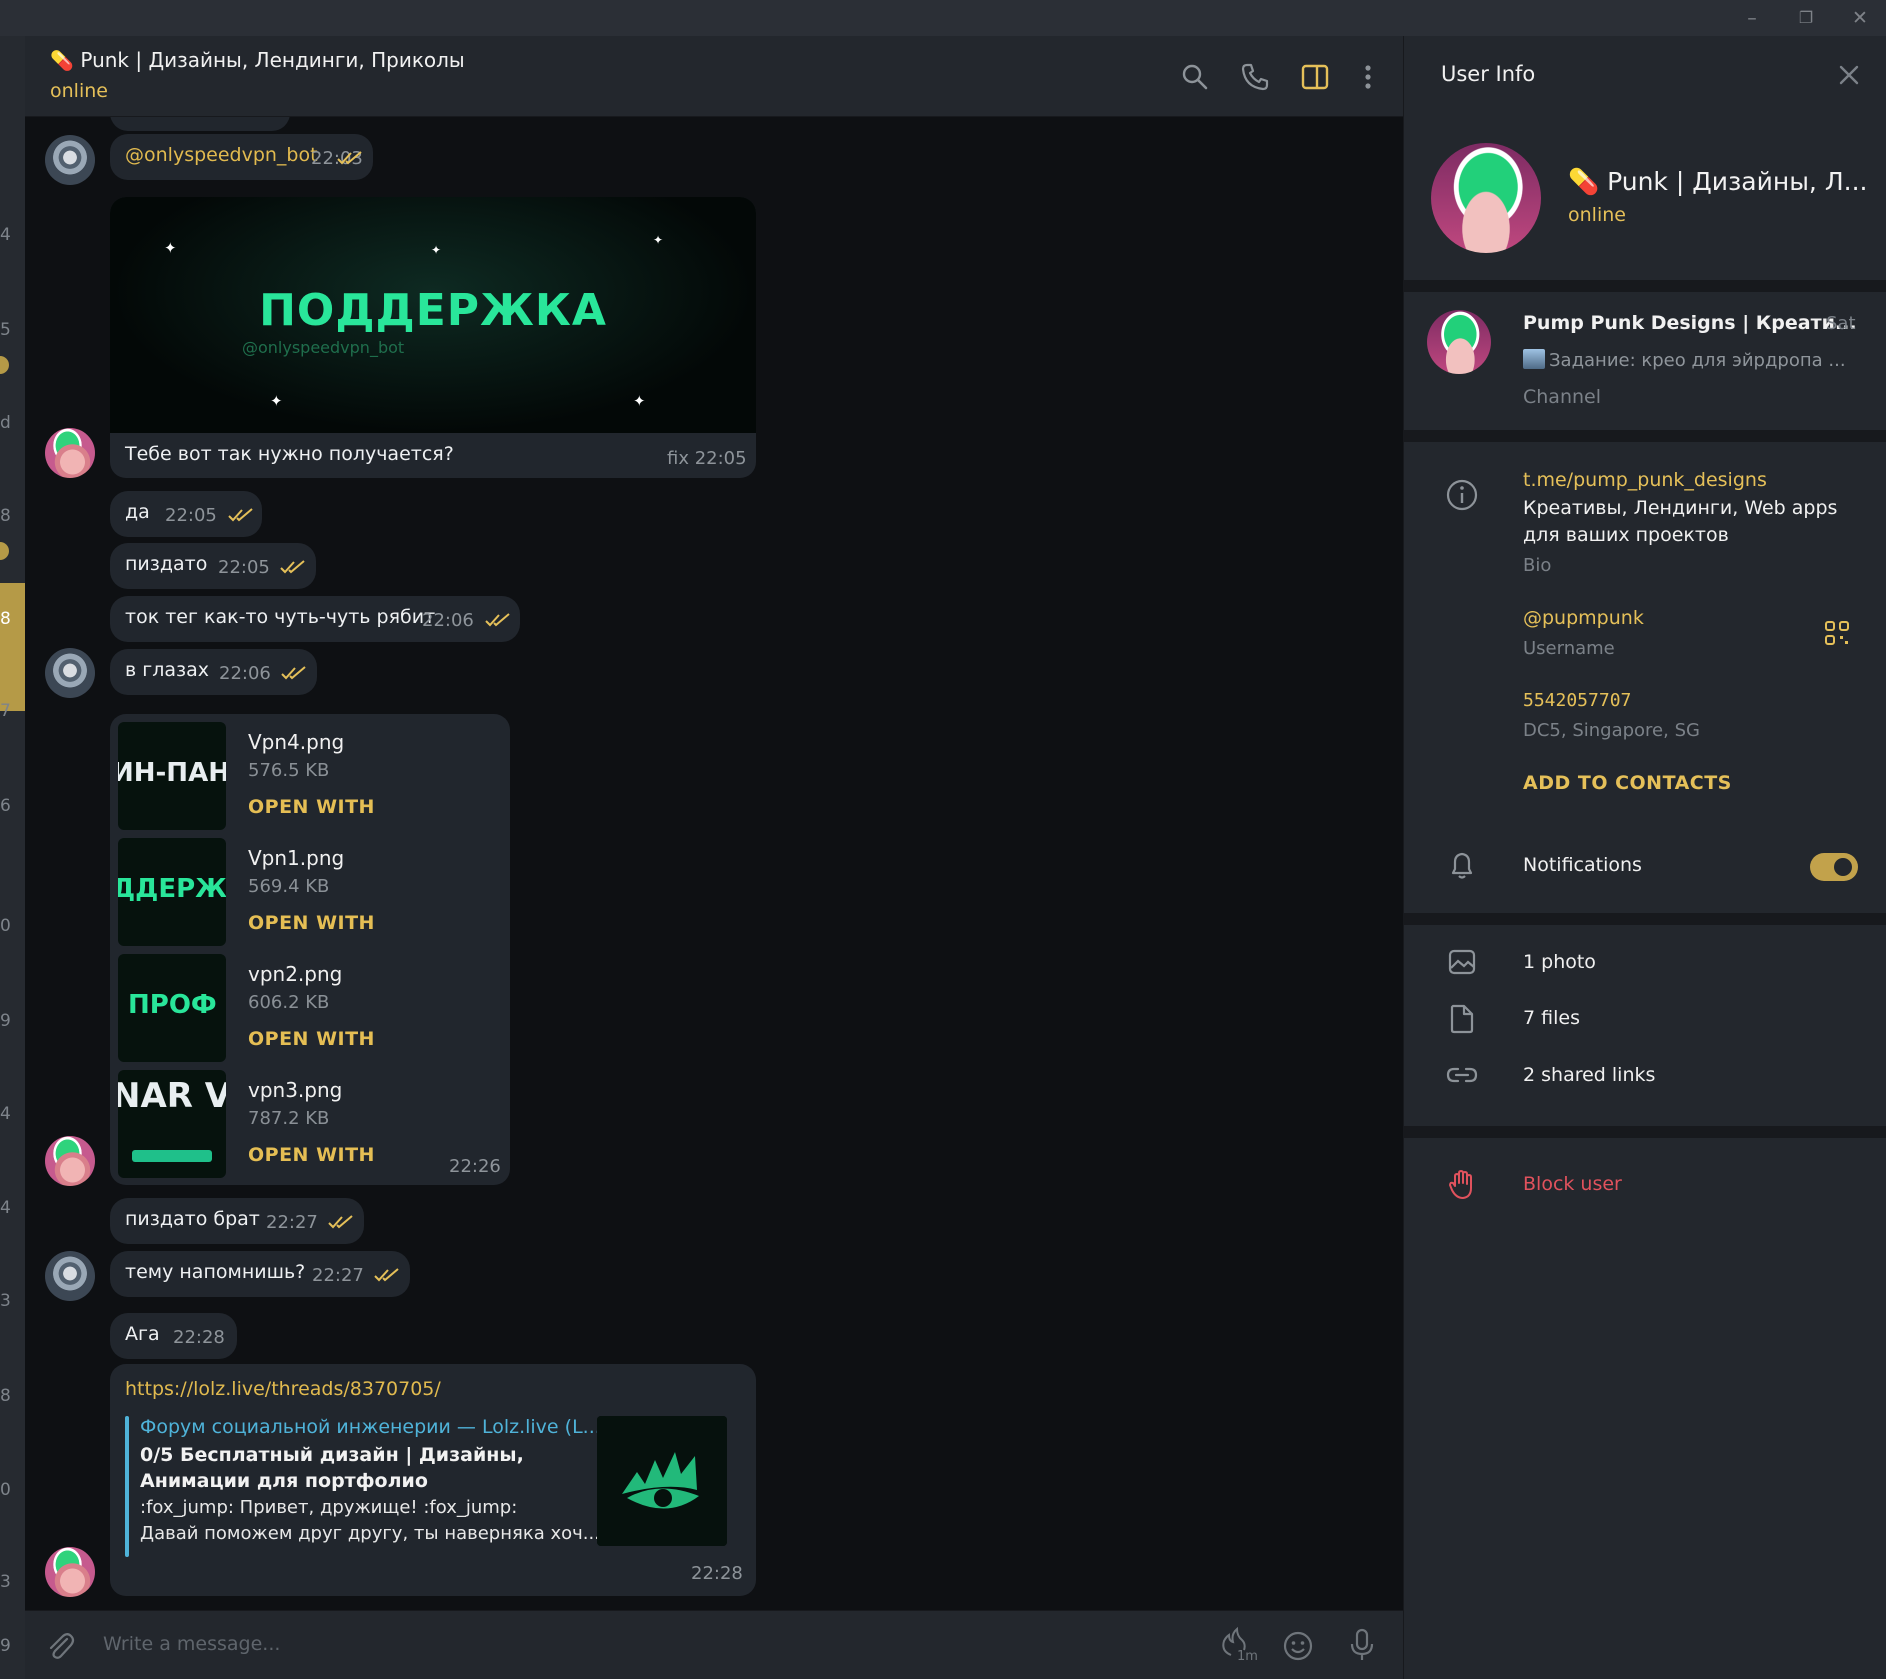 The image size is (1886, 1679). What do you see at coordinates (213, 672) in the screenshot?
I see `message-bubble: в глазах 22:06` at bounding box center [213, 672].